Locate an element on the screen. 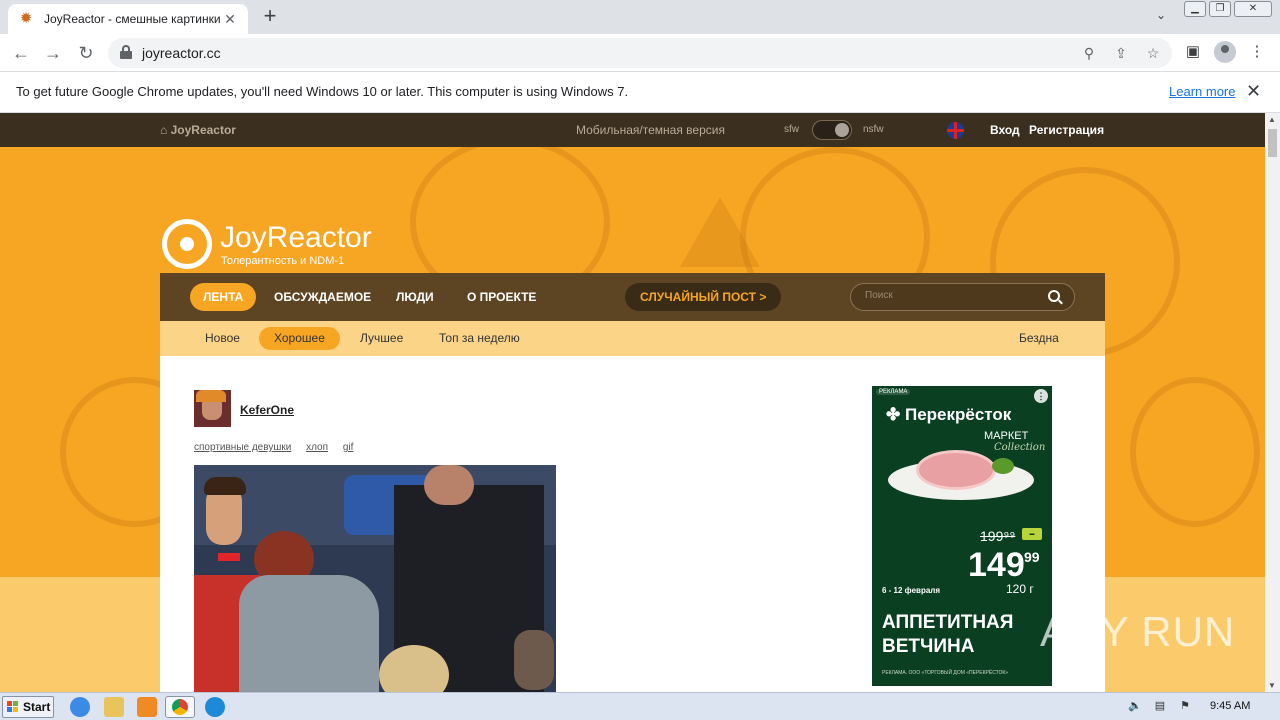  start-button: Start is located at coordinates (28, 707).